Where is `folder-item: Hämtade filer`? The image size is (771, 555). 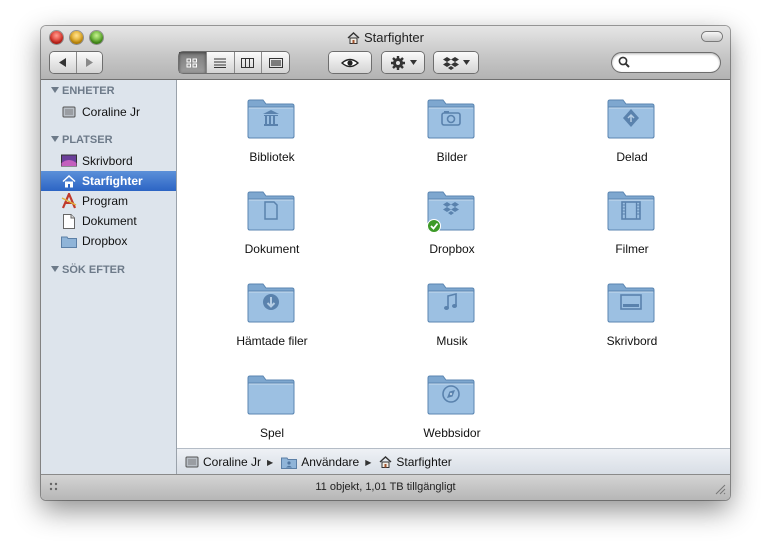 folder-item: Hämtade filer is located at coordinates (272, 312).